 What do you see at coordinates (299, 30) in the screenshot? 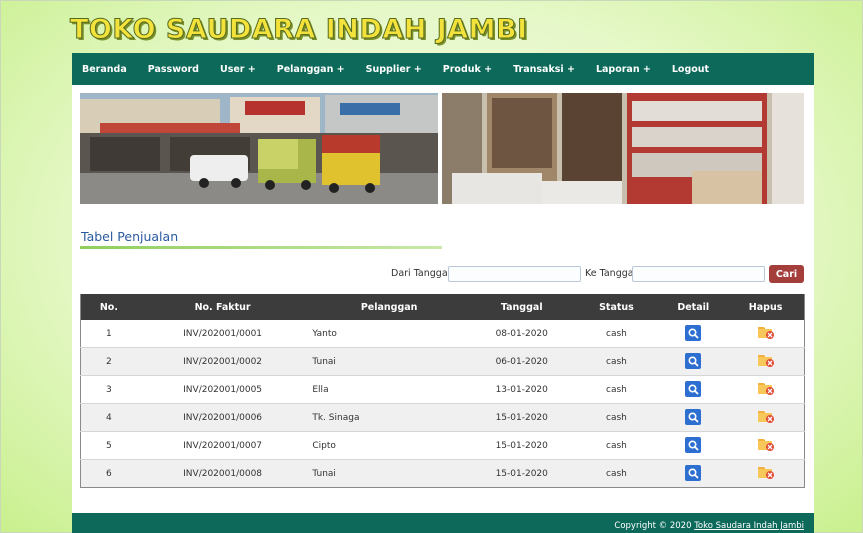
I see `site-title: TOKO SAUDARA INDAH JAMBI` at bounding box center [299, 30].